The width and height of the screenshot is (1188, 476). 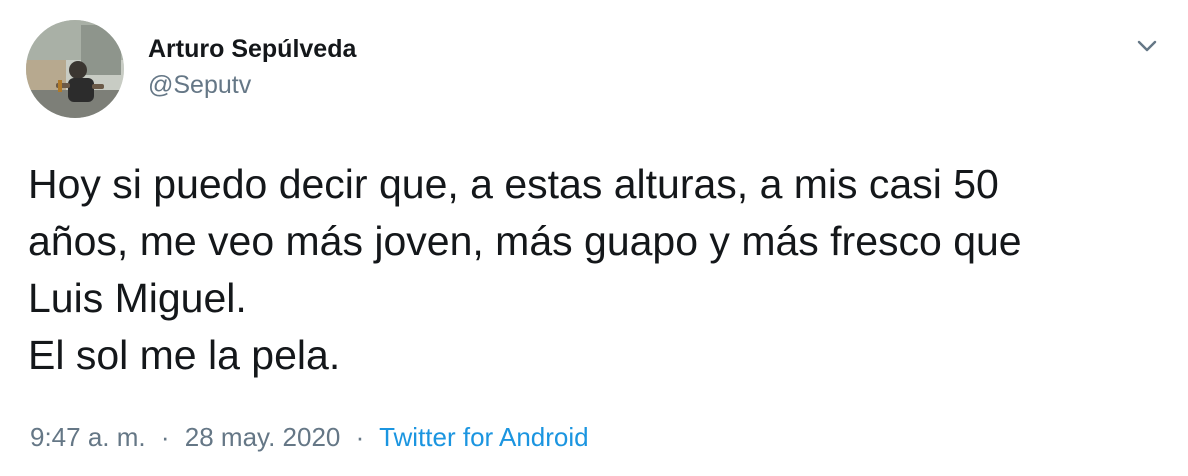 What do you see at coordinates (137, 298) in the screenshot?
I see `tweet-text-line: Luis Miguel.` at bounding box center [137, 298].